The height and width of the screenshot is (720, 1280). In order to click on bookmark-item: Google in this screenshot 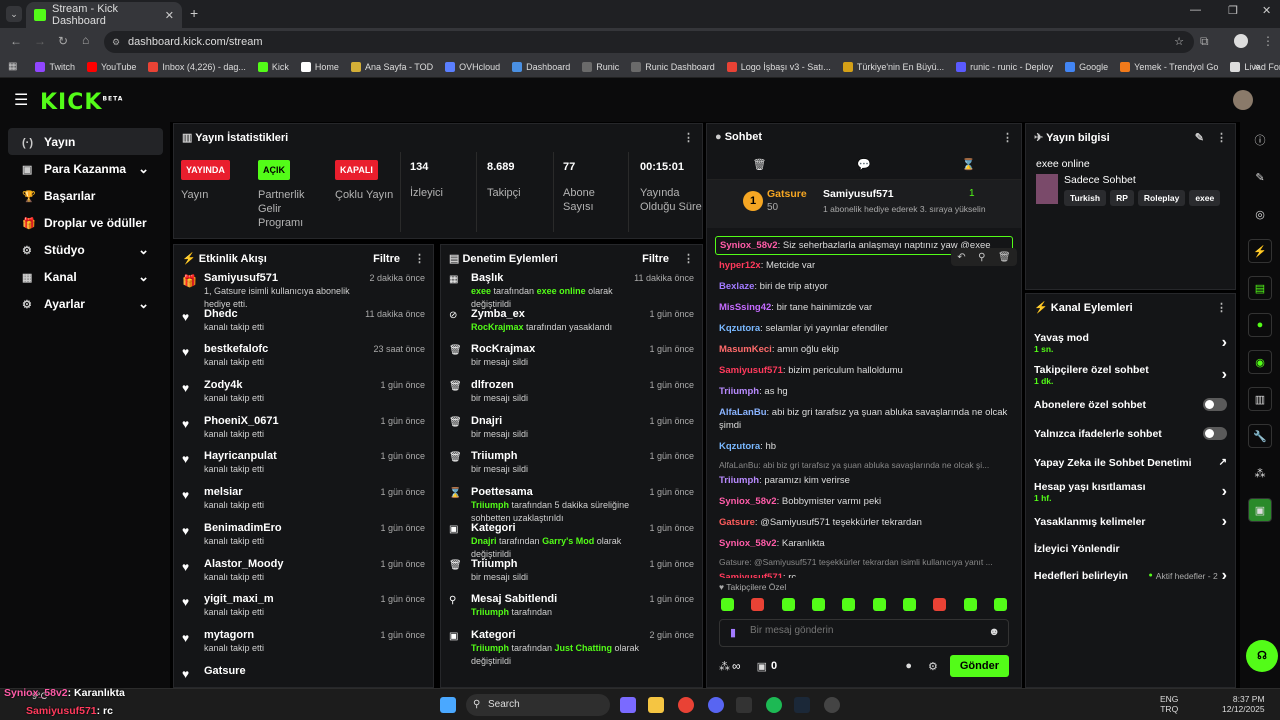, I will do `click(1086, 66)`.